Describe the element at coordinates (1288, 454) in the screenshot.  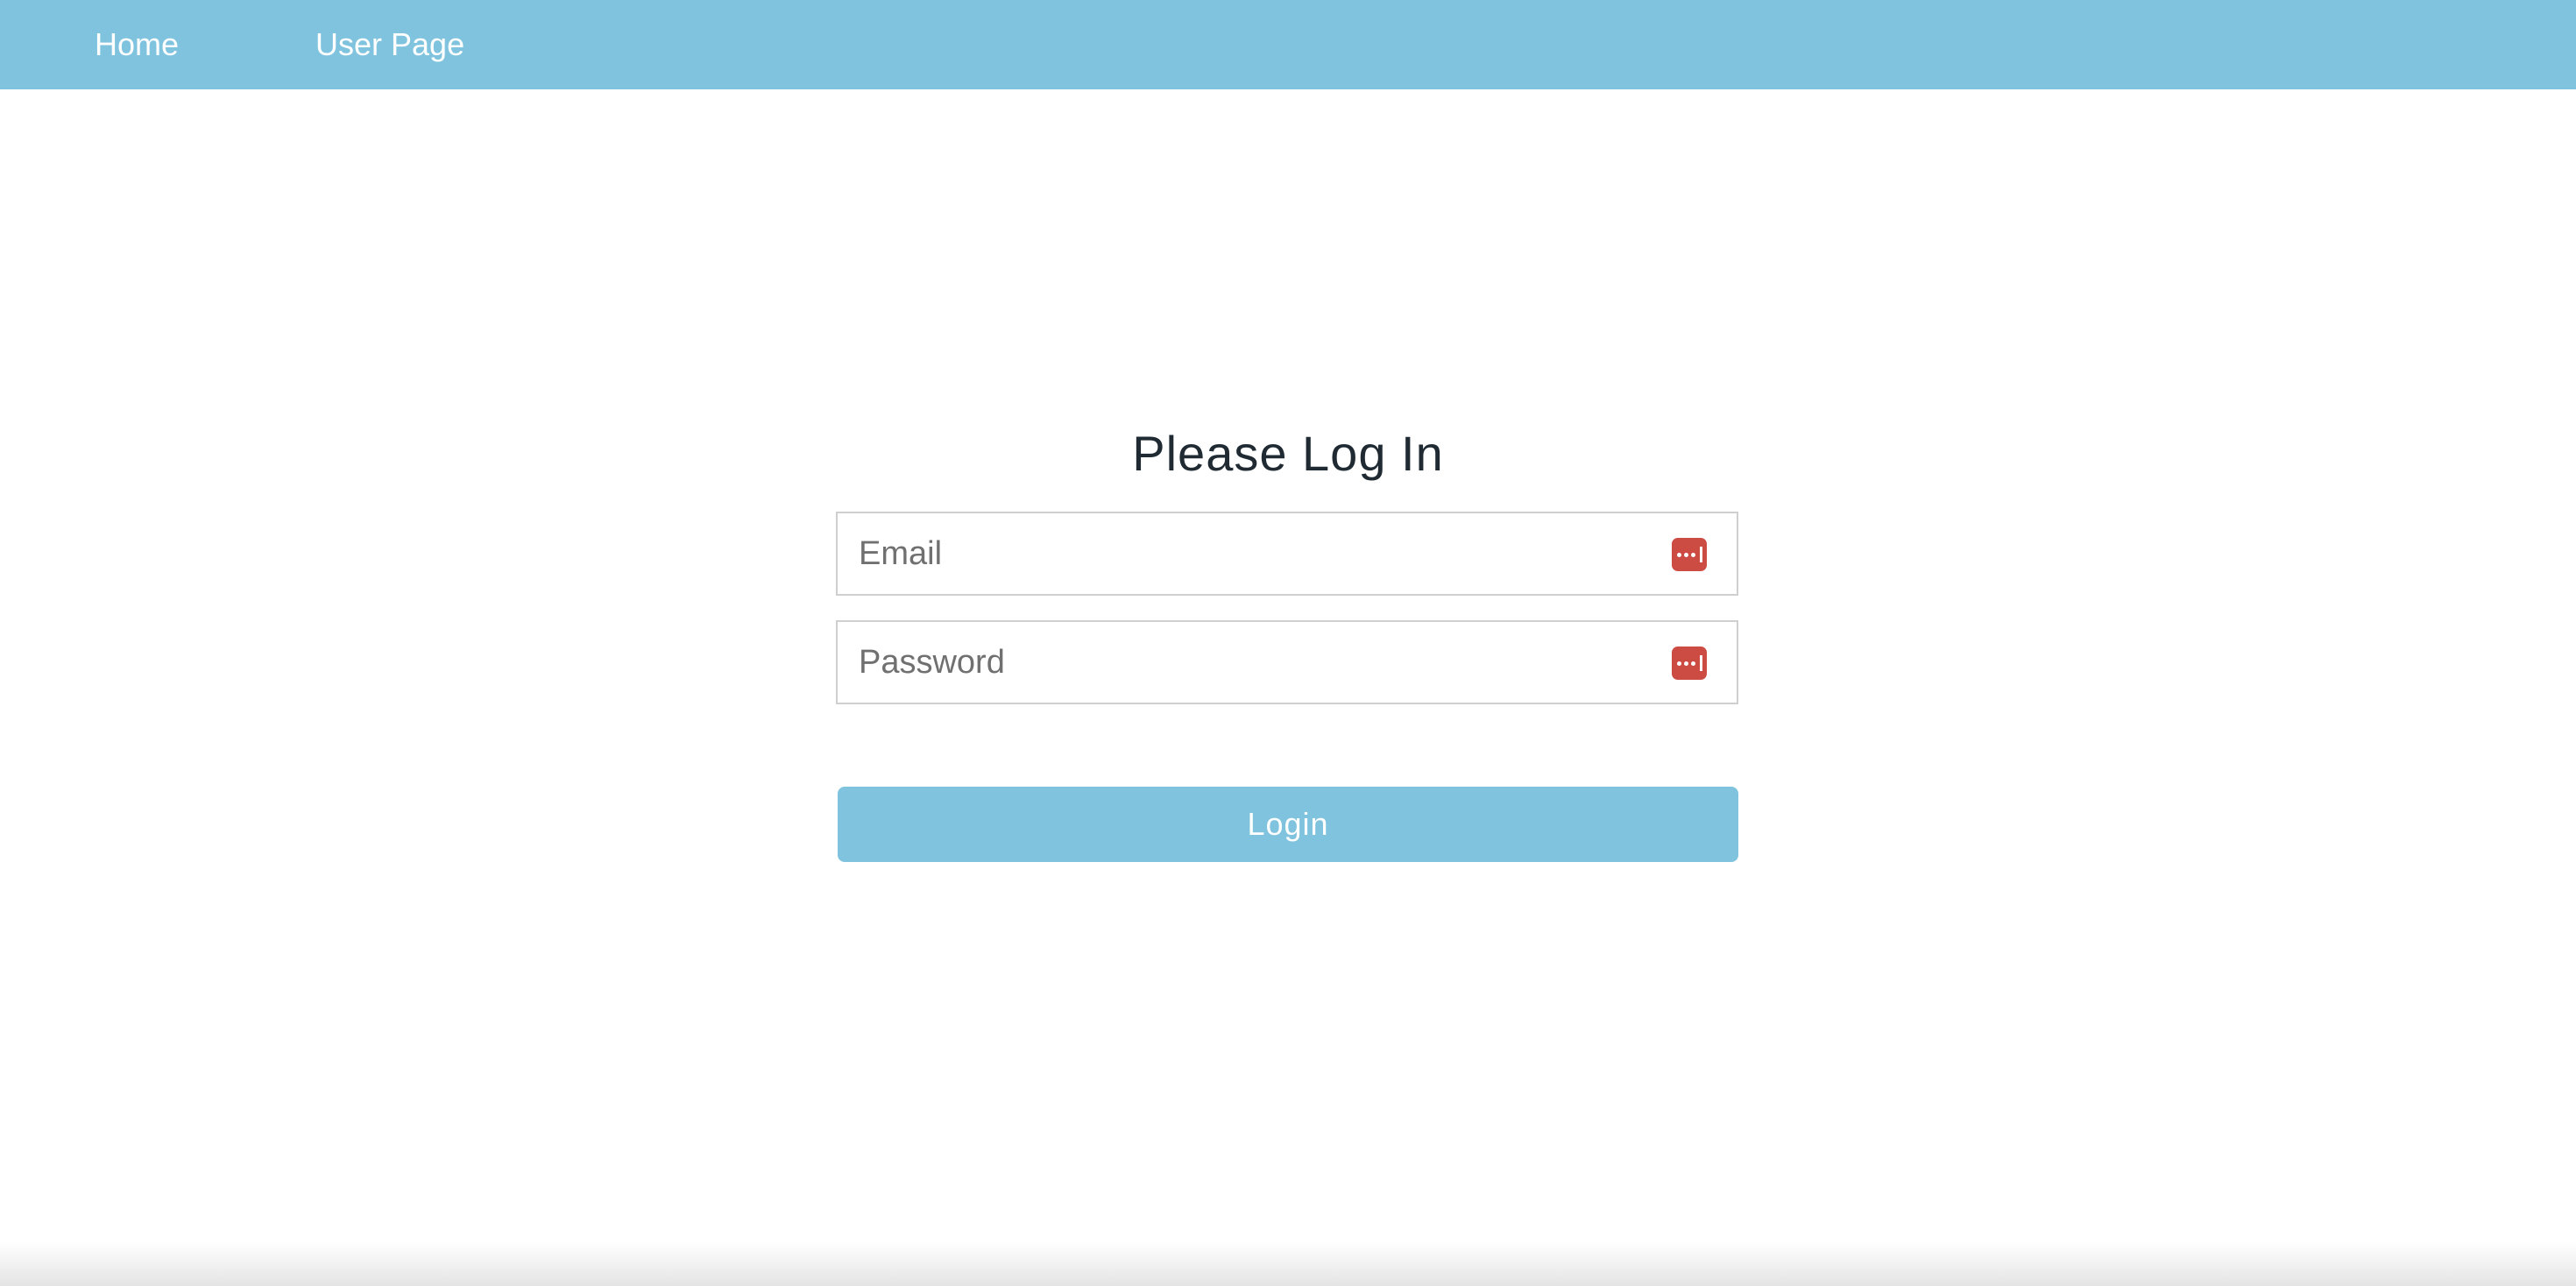
I see `page-title: Please Log In` at that location.